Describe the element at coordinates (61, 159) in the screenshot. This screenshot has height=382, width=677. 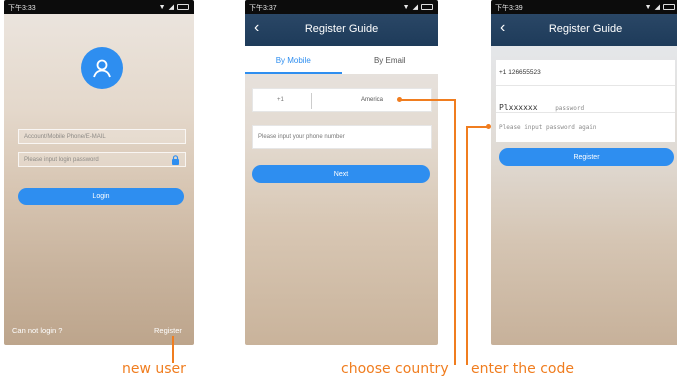
I see `password-placeholder: Please input login password` at that location.